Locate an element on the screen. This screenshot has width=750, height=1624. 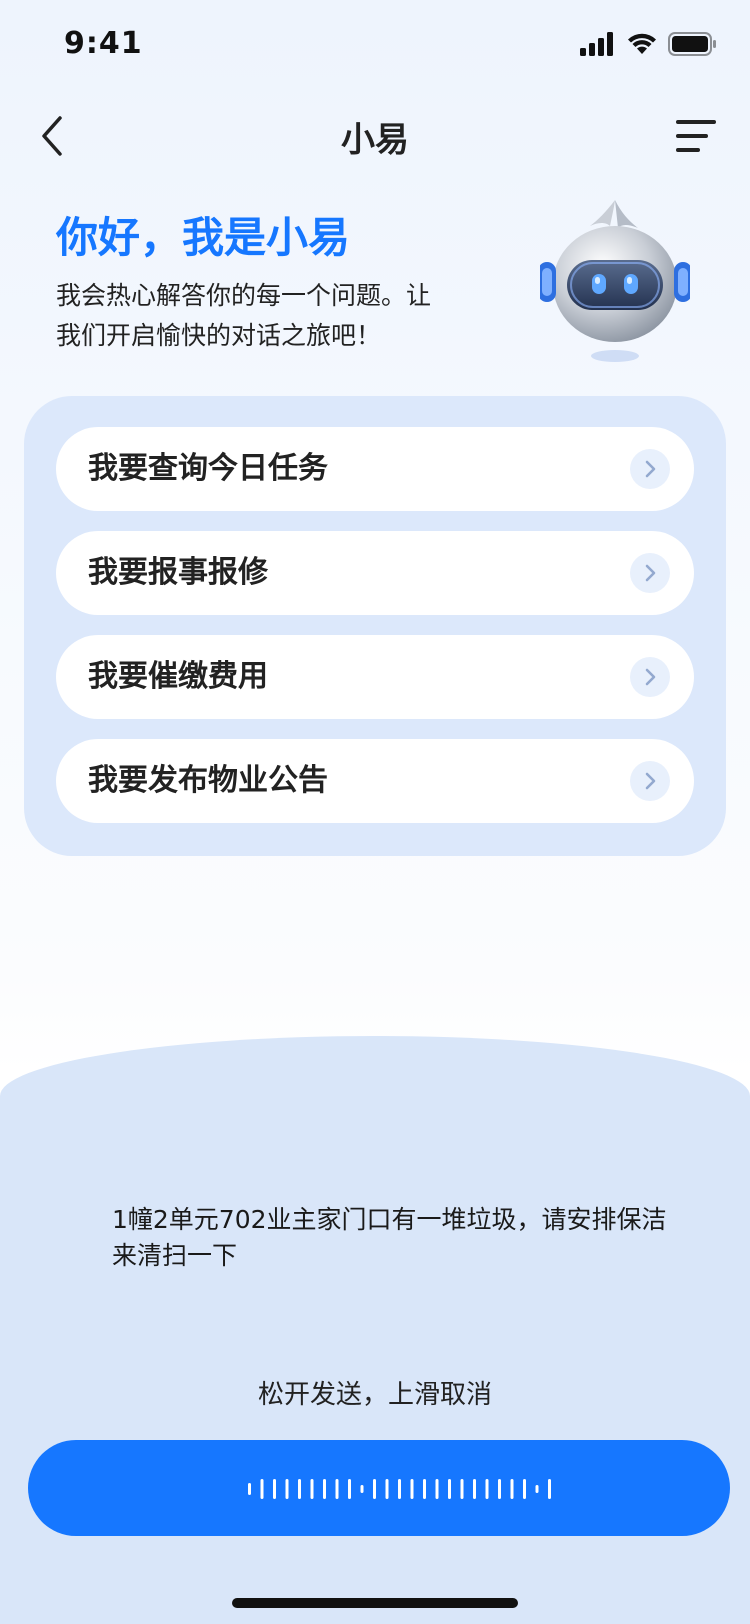
wifi-icon is located at coordinates (642, 43).